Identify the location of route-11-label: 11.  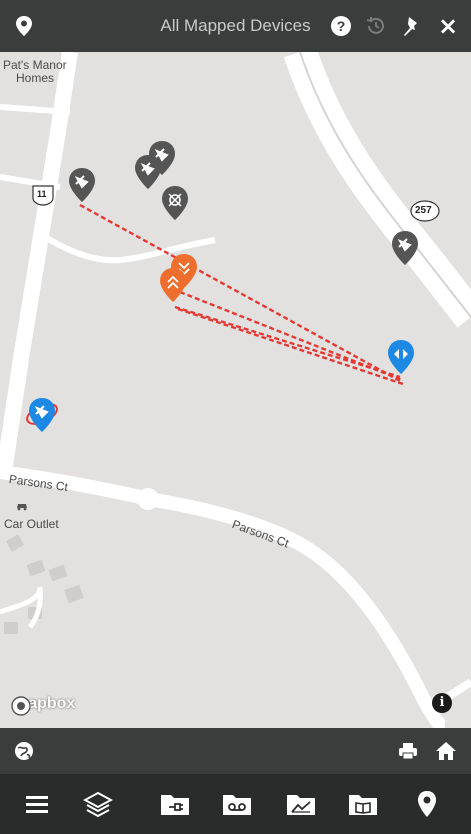
(42, 194).